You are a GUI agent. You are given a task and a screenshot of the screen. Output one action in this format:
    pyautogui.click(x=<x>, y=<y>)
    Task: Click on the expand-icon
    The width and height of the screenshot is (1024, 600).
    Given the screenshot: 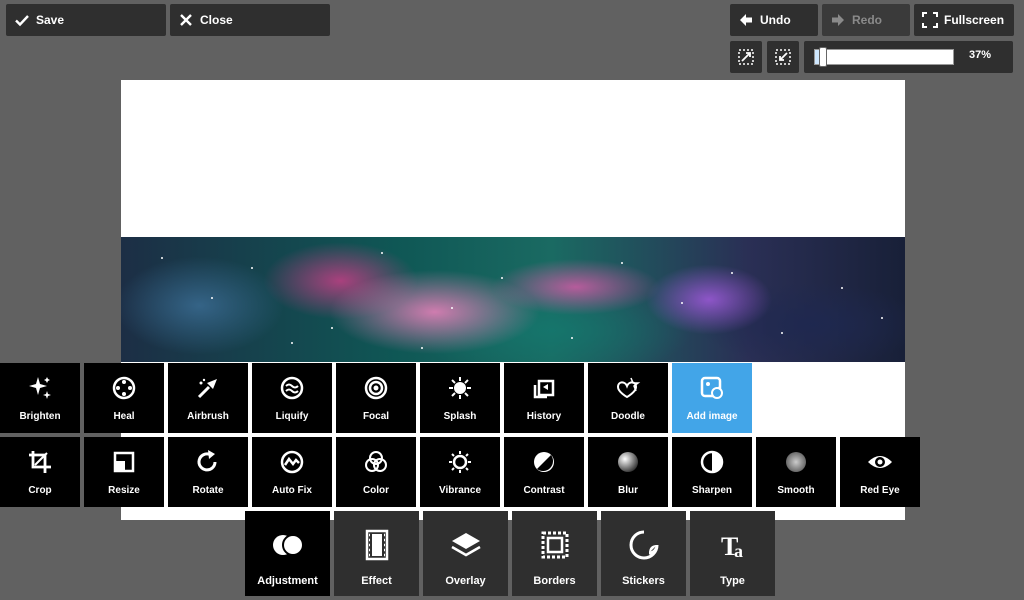 What is the action you would take?
    pyautogui.click(x=746, y=57)
    